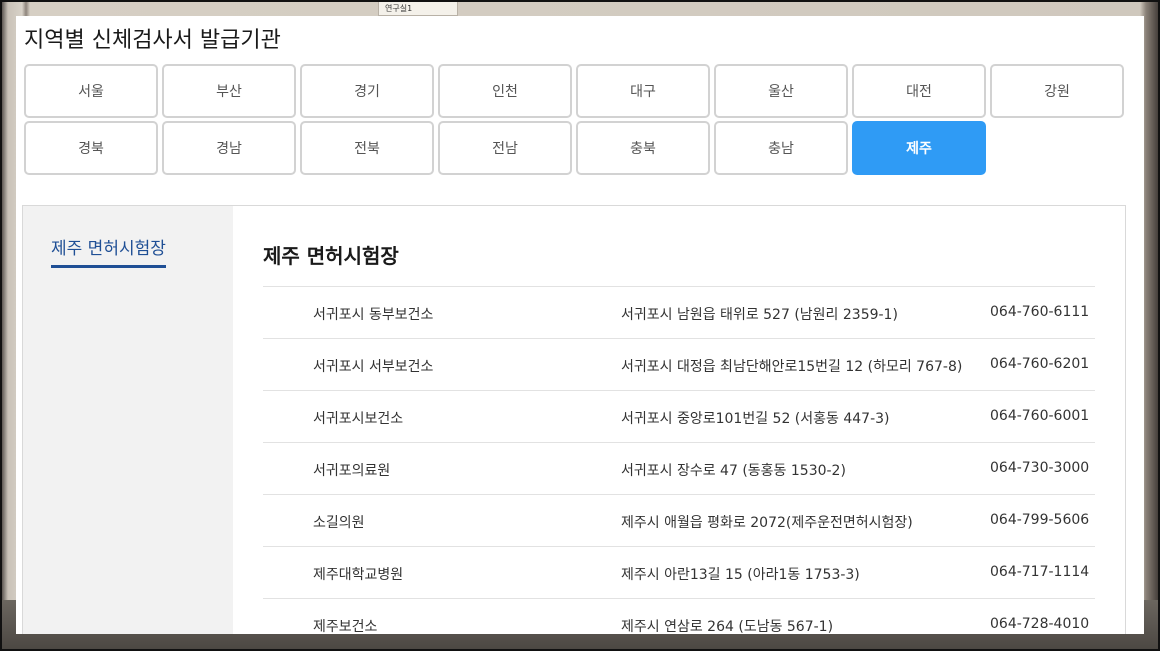  What do you see at coordinates (339, 523) in the screenshot?
I see `institution-name: 소길의원` at bounding box center [339, 523].